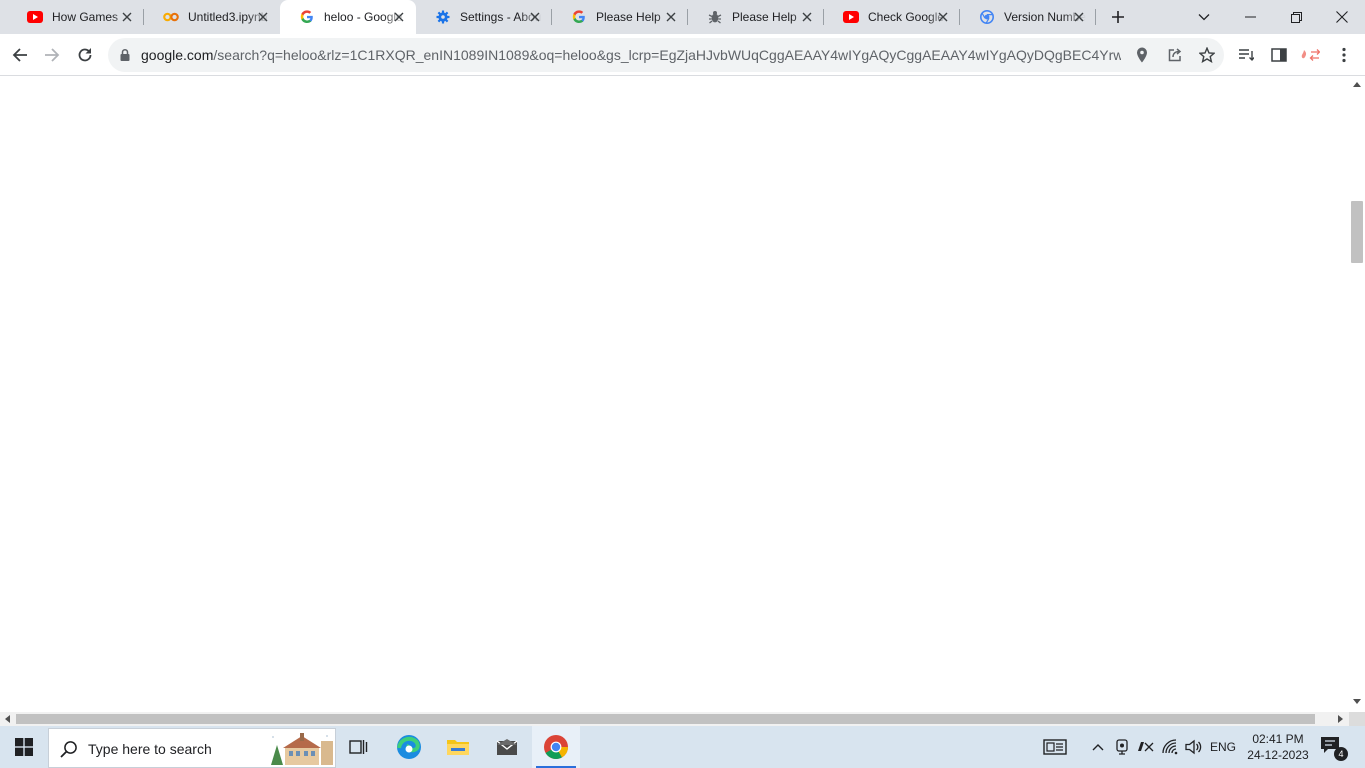 Image resolution: width=1365 pixels, height=768 pixels. I want to click on task-view-button, so click(359, 747).